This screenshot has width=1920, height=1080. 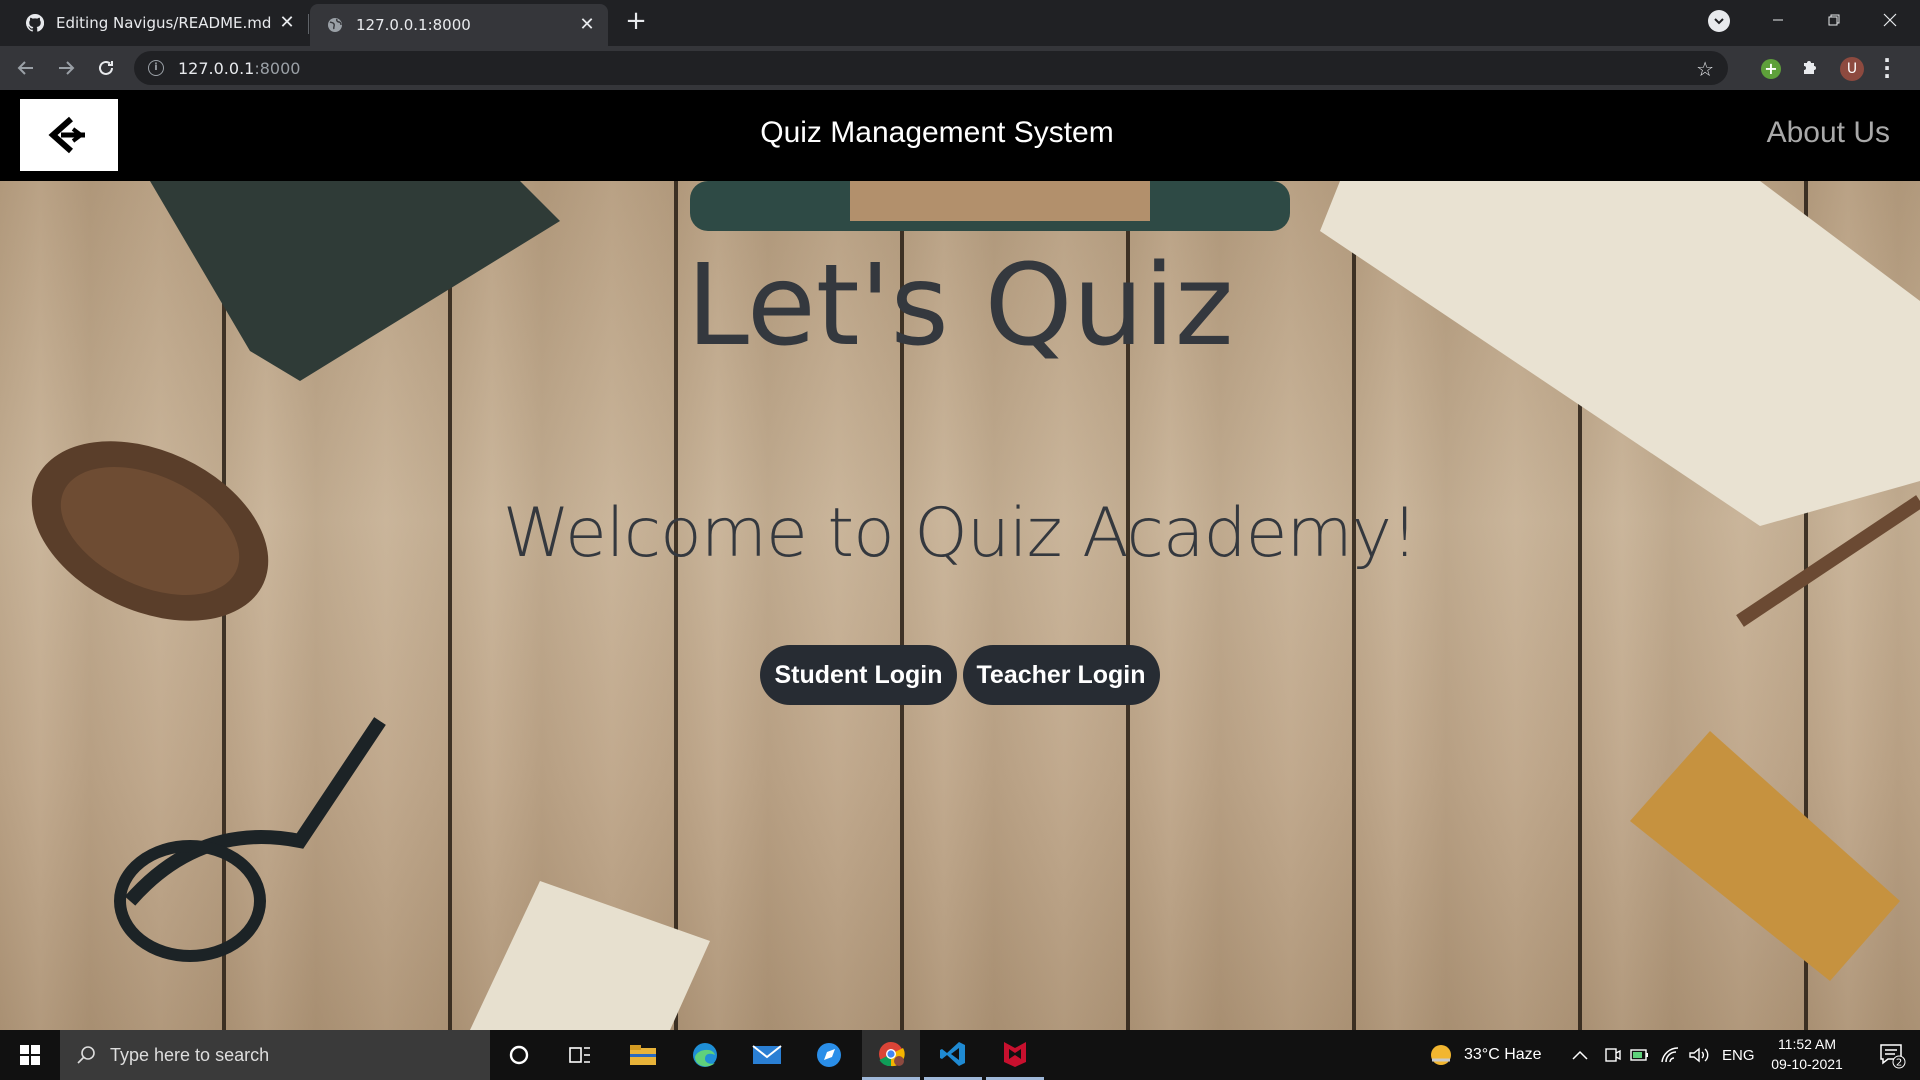 I want to click on restore-button, so click(x=1834, y=20).